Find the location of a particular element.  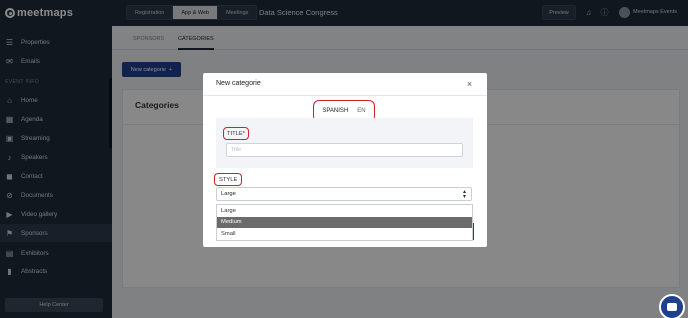

title-label: TITLE* is located at coordinates (236, 133).